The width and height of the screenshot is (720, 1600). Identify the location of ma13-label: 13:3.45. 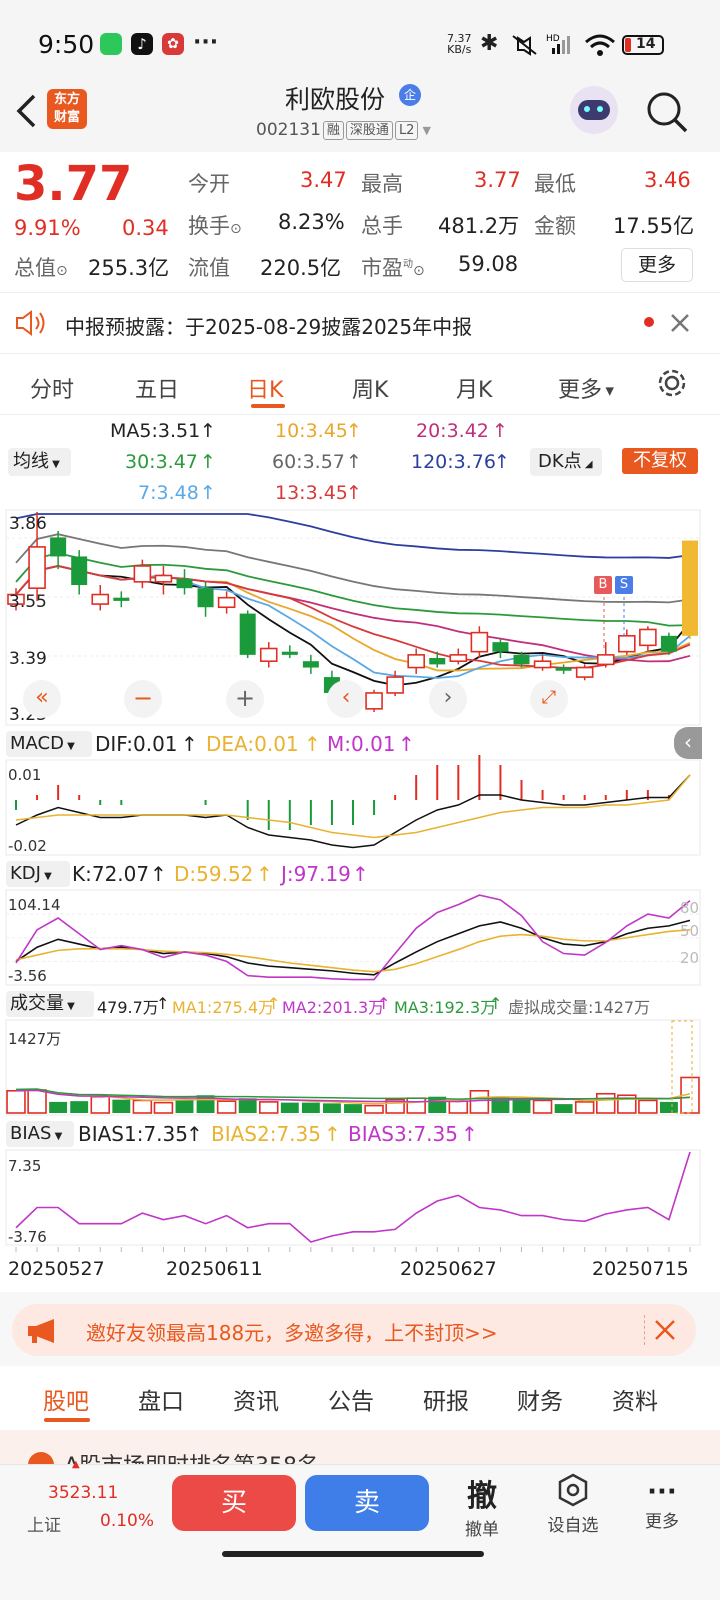
(311, 493).